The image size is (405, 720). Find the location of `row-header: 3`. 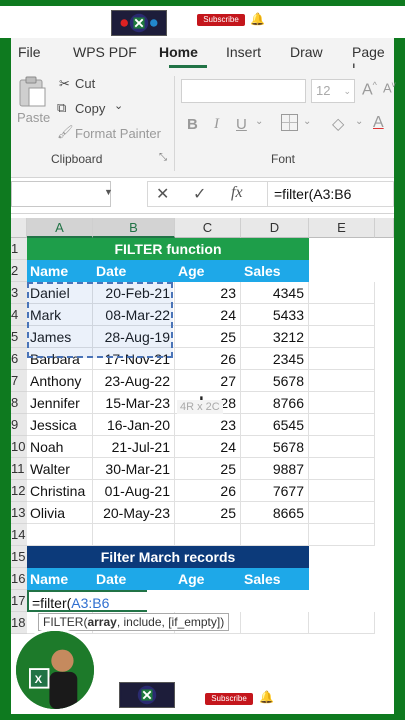

row-header: 3 is located at coordinates (19, 293).